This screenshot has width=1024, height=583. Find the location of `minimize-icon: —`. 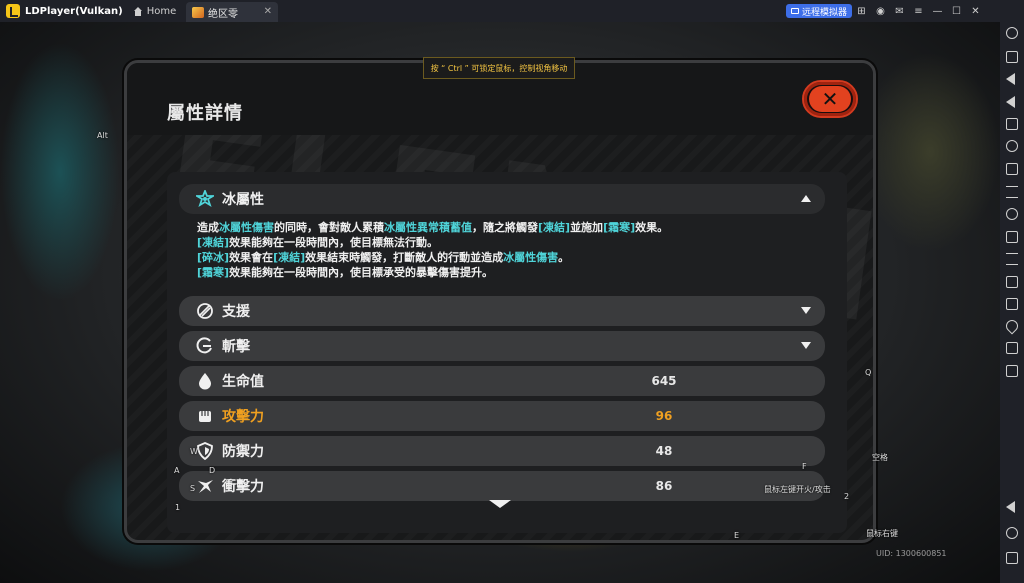

minimize-icon: — is located at coordinates (937, 11).